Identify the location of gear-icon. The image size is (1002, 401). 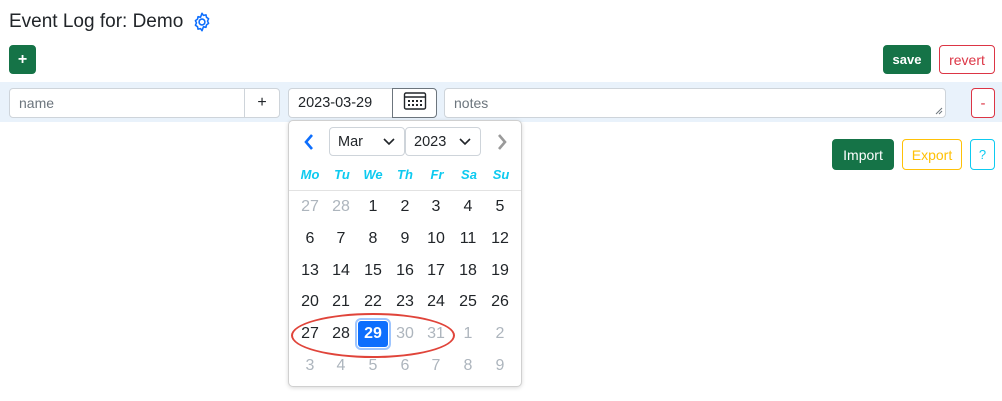
(202, 22).